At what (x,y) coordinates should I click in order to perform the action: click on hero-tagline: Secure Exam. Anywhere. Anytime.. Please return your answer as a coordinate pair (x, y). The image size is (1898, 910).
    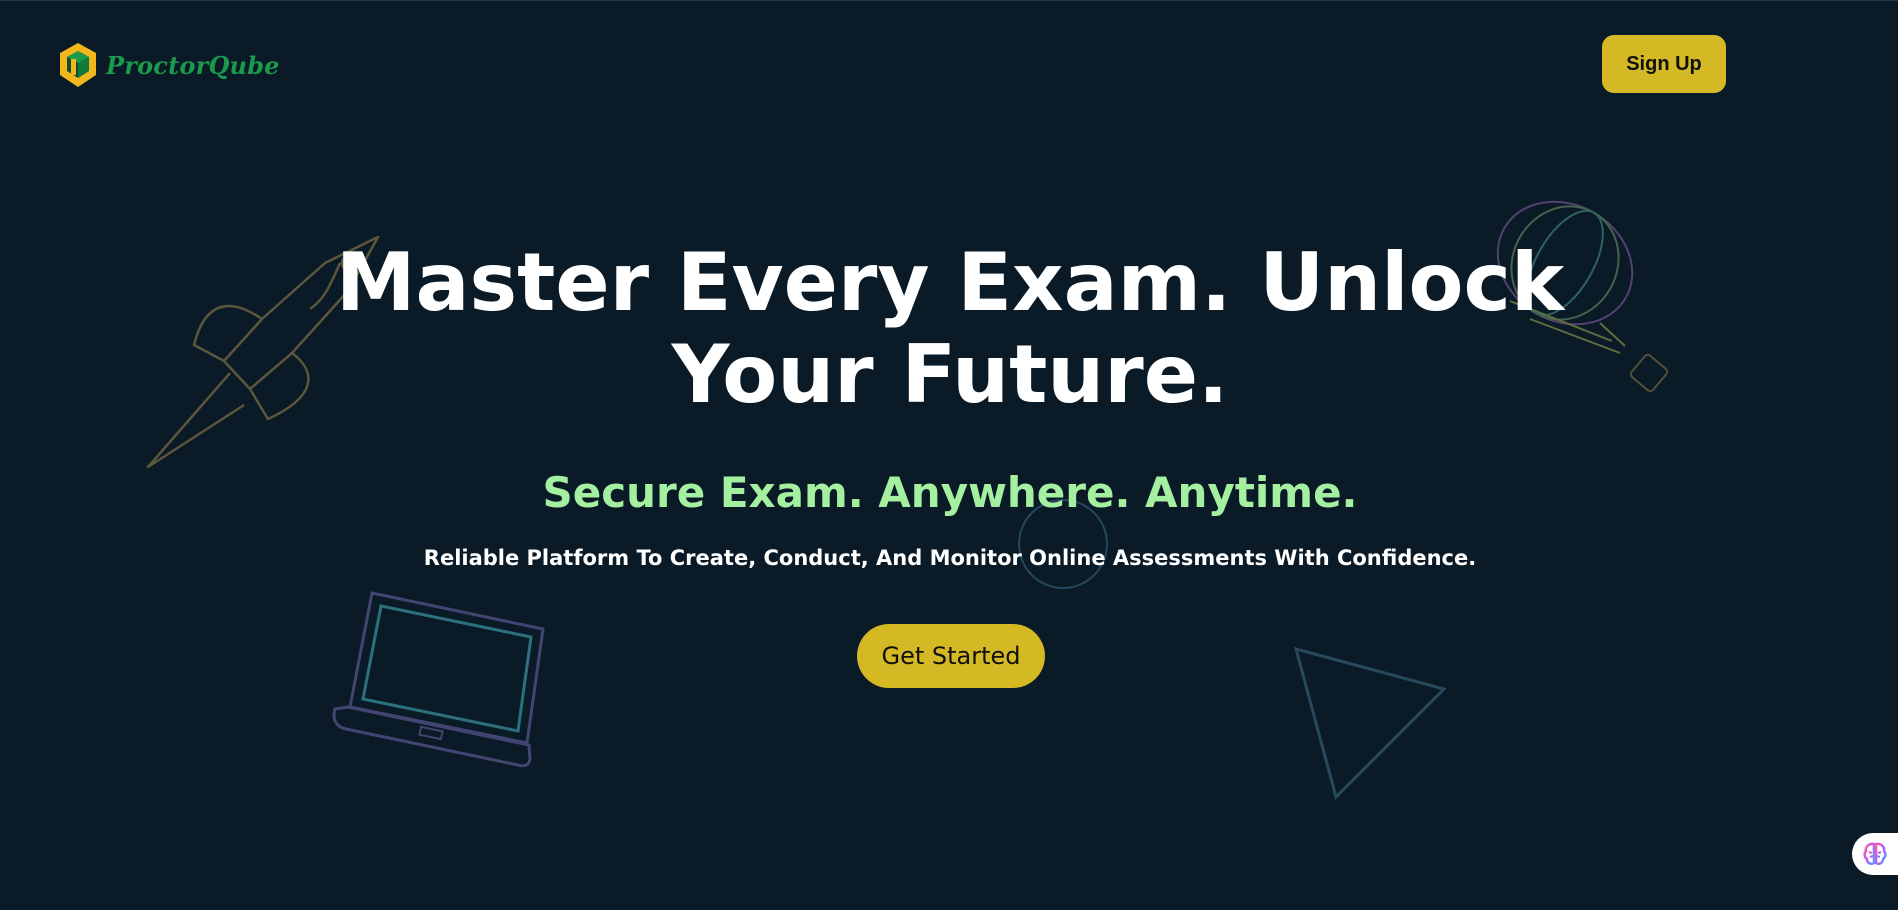
    Looking at the image, I should click on (950, 492).